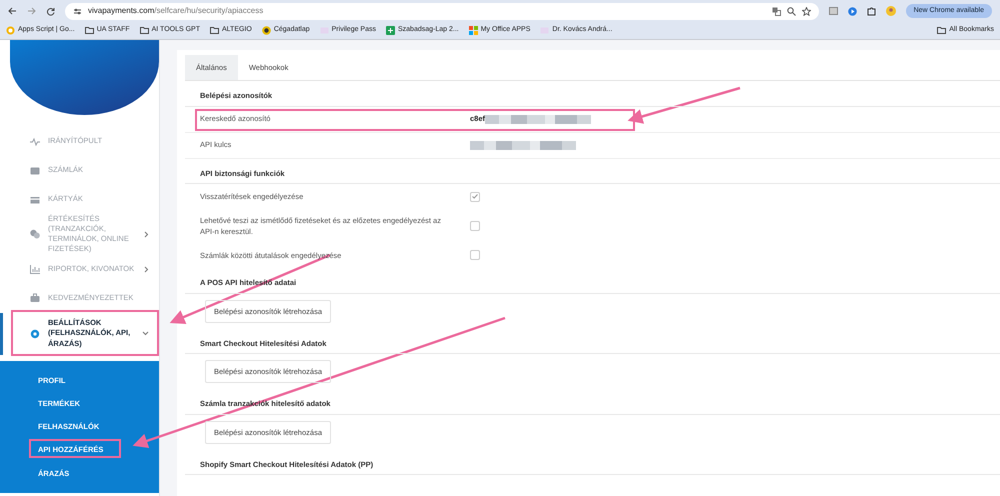 This screenshot has width=1000, height=496. I want to click on address-bar: vivapayments.com/selfcare/hu/security/apiaccess, so click(442, 11).